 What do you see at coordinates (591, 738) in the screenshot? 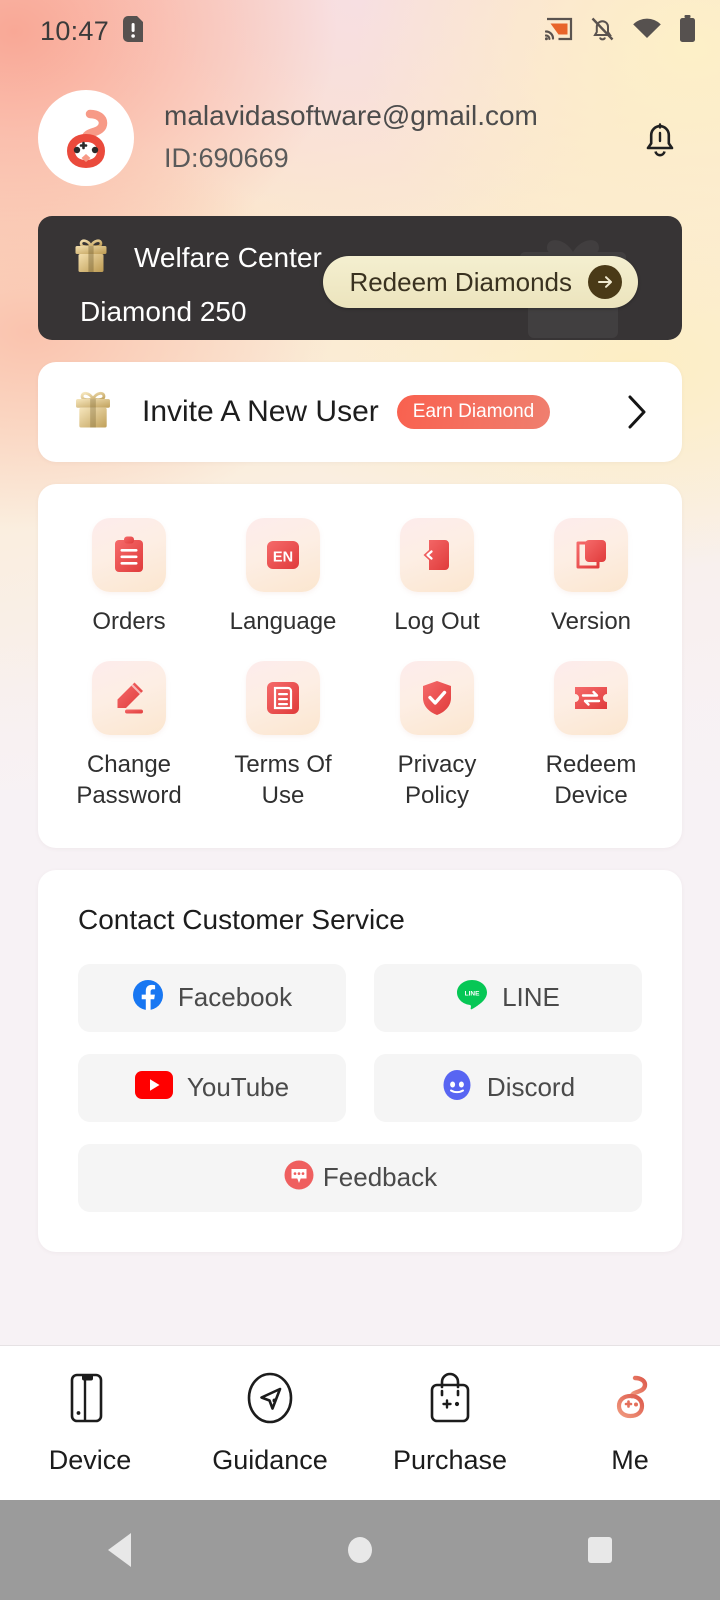
I see `menu-item-redeem-device: Redeem Device` at bounding box center [591, 738].